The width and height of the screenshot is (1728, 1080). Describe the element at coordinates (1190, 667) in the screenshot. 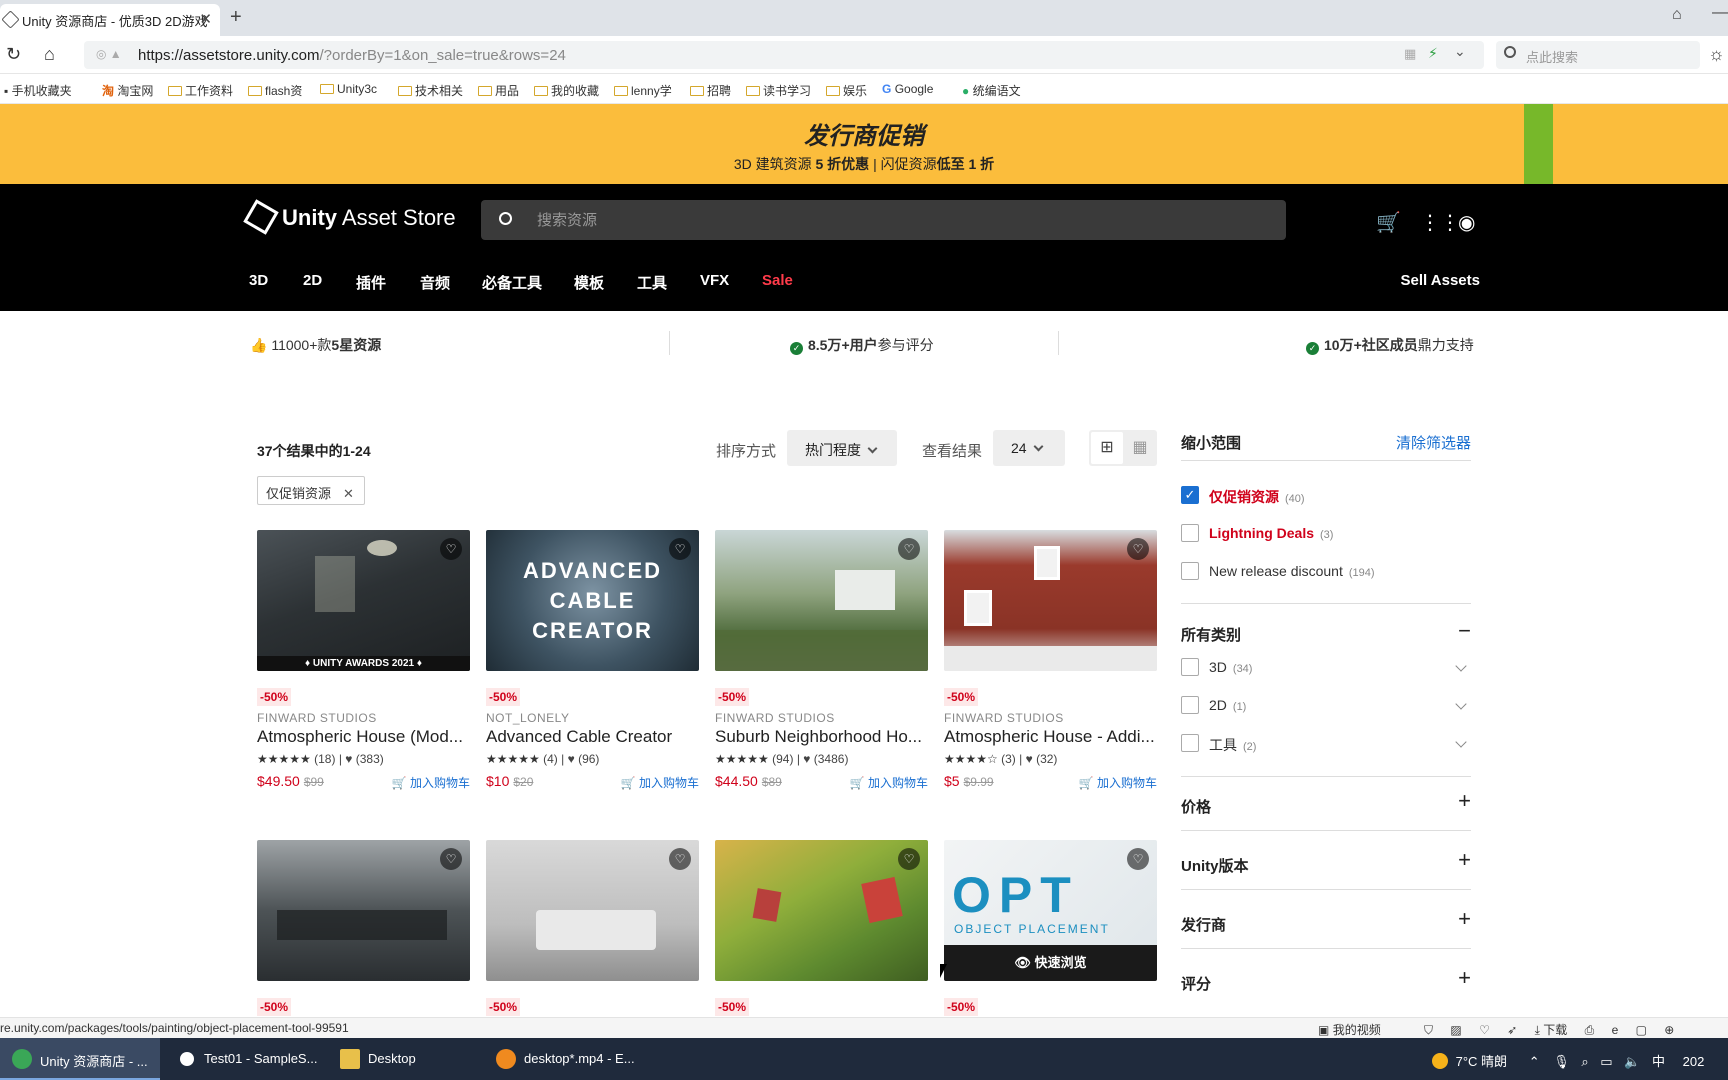

I see `category-checkbox-3d` at that location.